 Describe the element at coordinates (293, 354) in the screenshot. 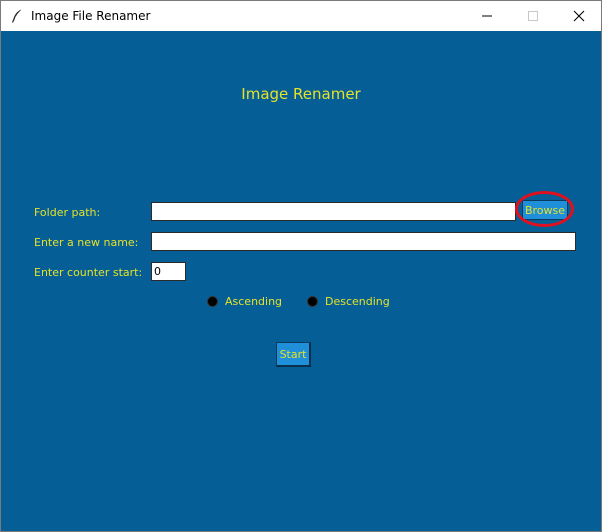

I see `start-button: Start` at that location.